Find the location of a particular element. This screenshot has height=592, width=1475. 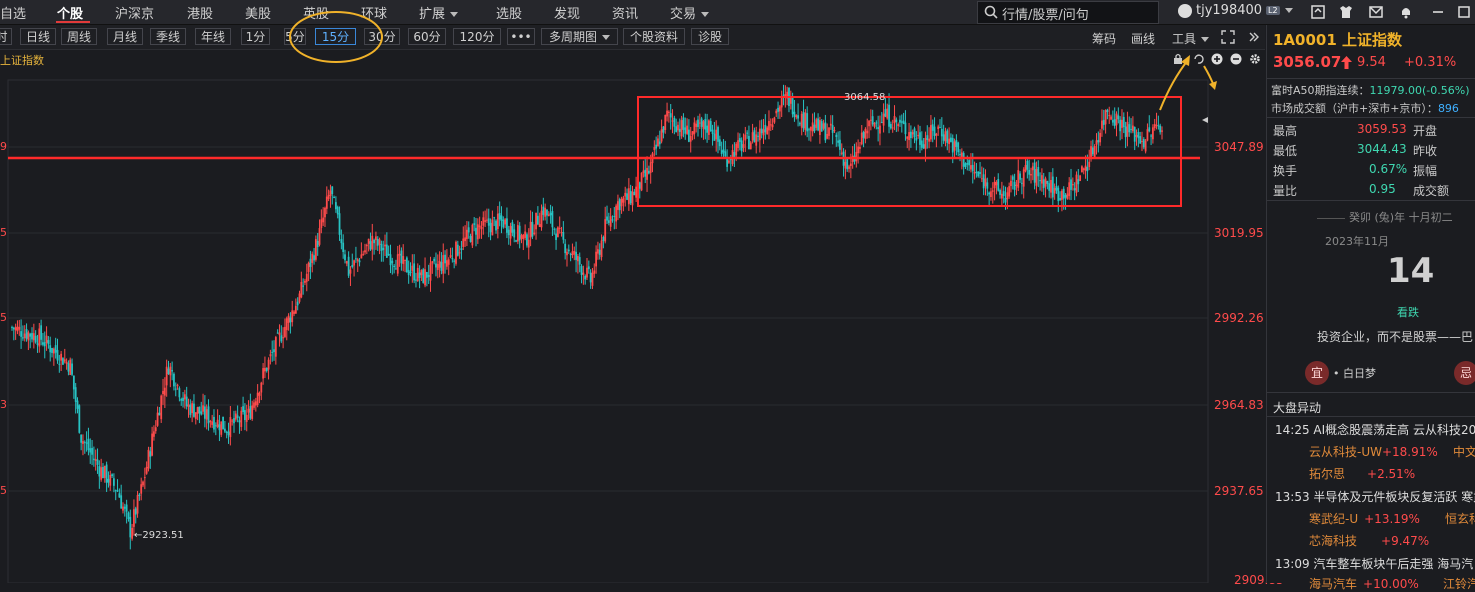

annotation-arrow is located at coordinates (1174, 85).